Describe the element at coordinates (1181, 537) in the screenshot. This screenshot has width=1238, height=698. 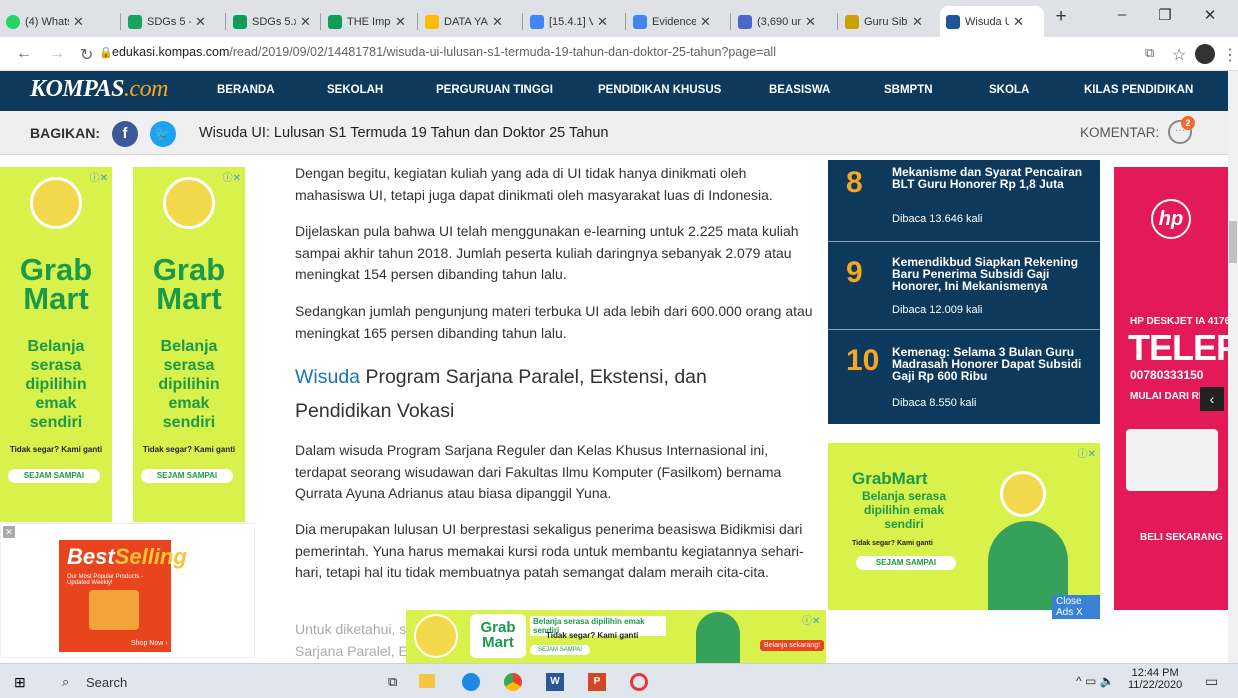
I see `beli-sekarang-button: BELI SEKARANG` at that location.